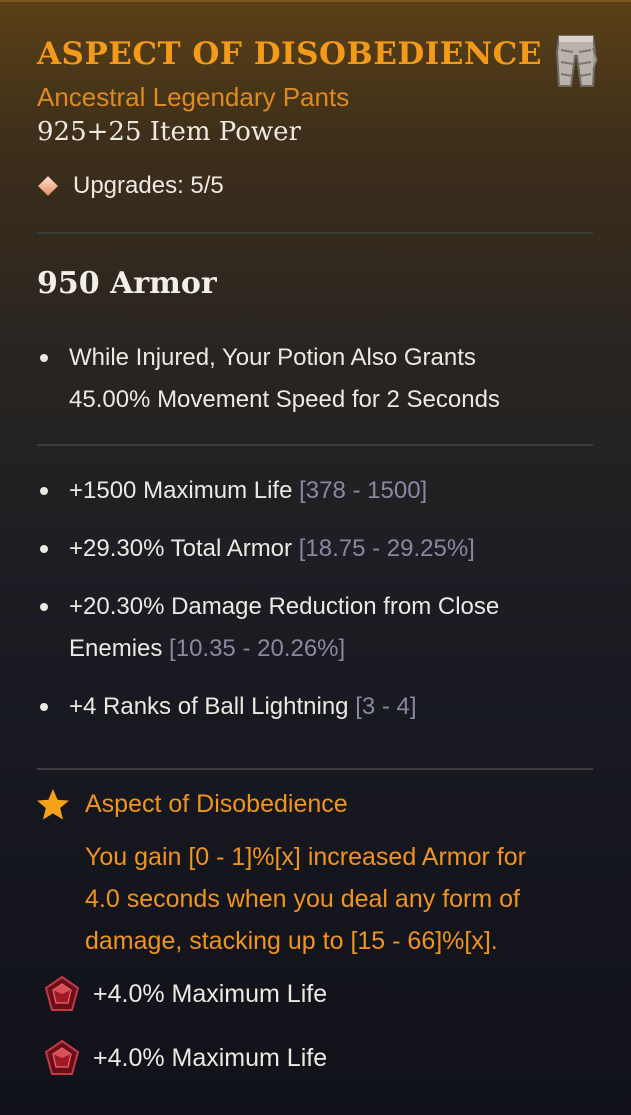 The height and width of the screenshot is (1115, 631). I want to click on affix-range: [378 - 1500], so click(363, 490).